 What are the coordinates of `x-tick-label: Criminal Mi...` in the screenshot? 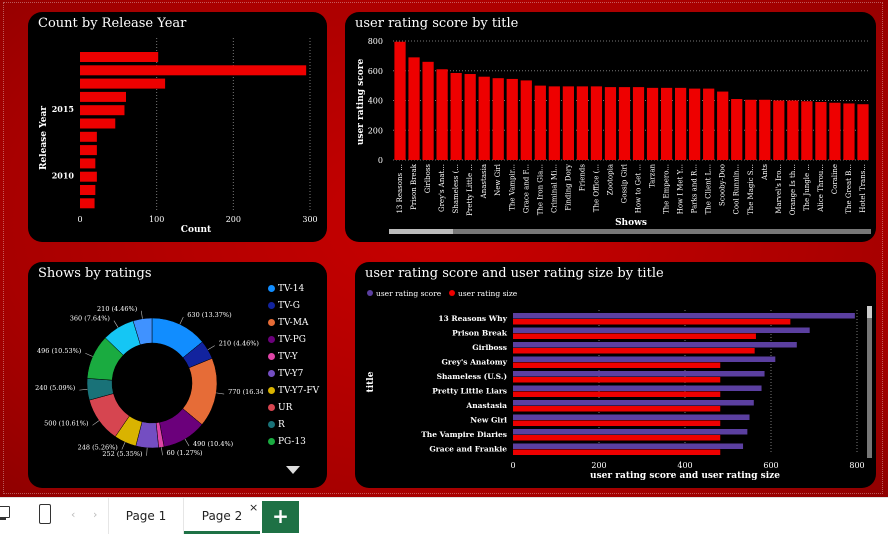 It's located at (554, 188).